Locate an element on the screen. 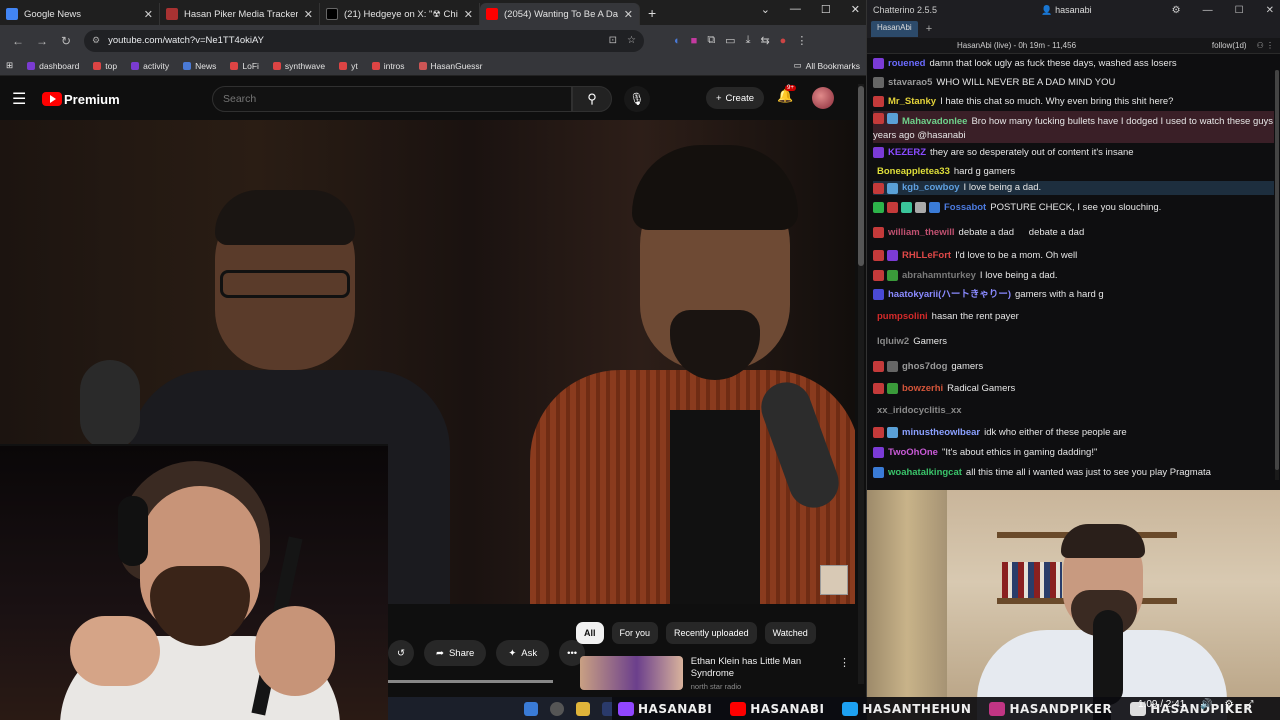  bookmark-item: synthwave is located at coordinates (298, 66).